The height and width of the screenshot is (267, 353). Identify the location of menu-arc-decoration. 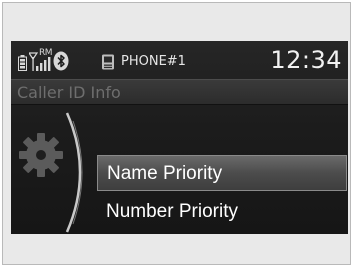
(74, 172).